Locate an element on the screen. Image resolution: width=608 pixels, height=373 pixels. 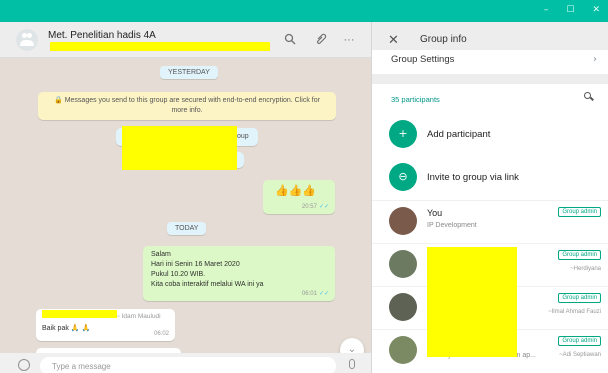
redacted-participants is located at coordinates (160, 46).